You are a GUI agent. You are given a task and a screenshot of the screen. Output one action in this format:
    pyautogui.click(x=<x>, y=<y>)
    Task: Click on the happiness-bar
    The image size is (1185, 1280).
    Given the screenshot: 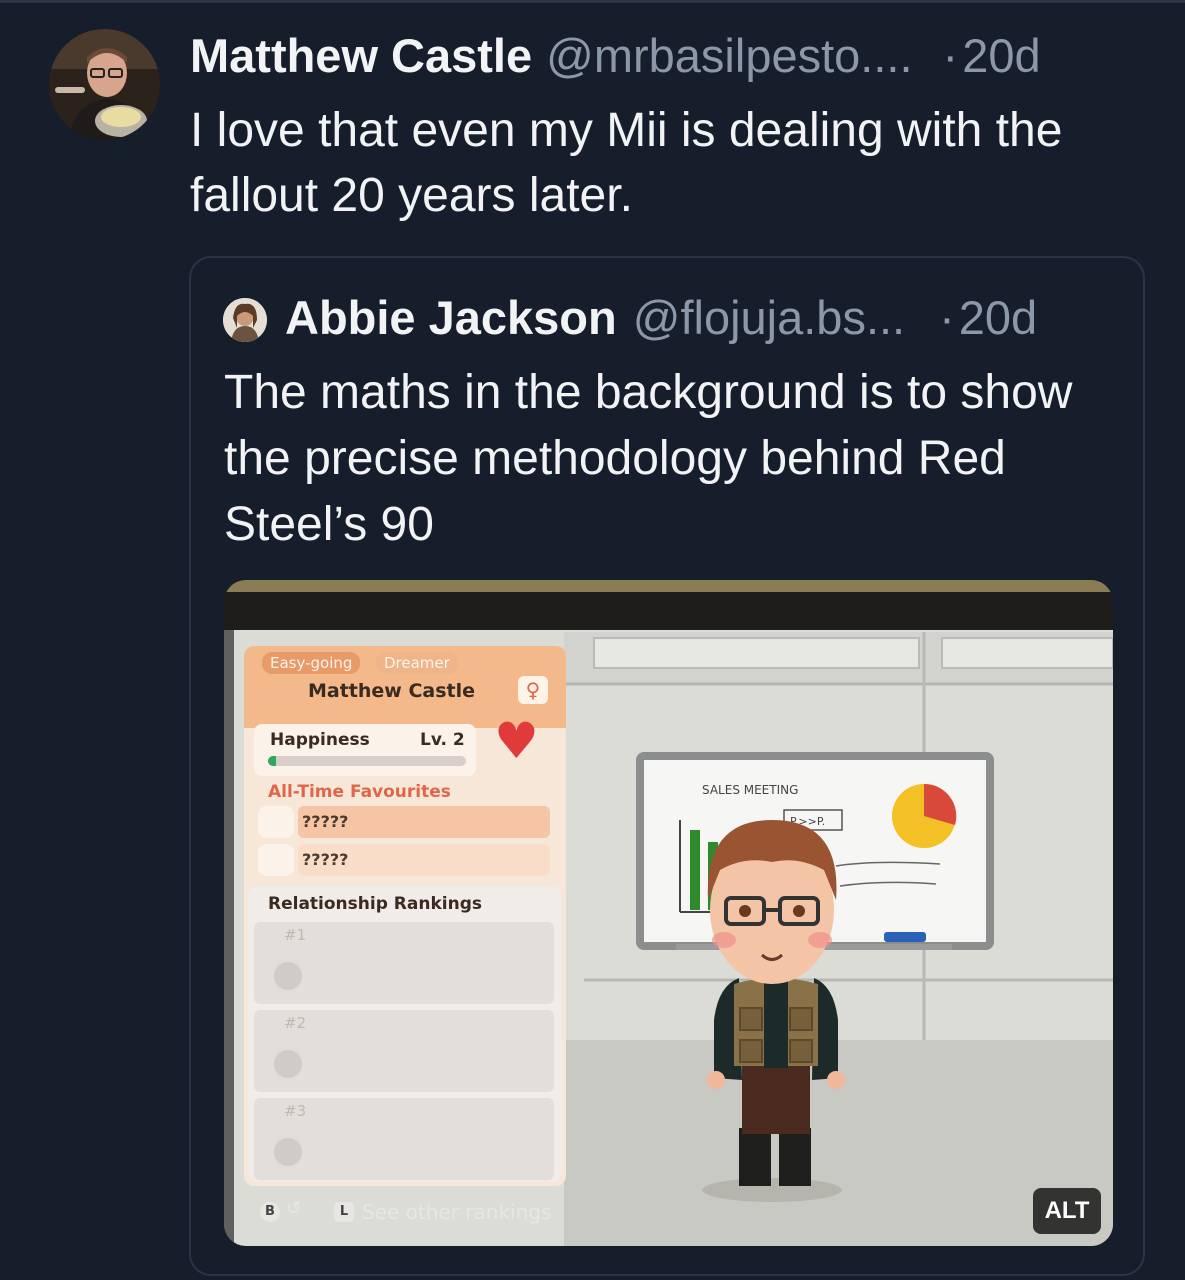 What is the action you would take?
    pyautogui.click(x=367, y=761)
    